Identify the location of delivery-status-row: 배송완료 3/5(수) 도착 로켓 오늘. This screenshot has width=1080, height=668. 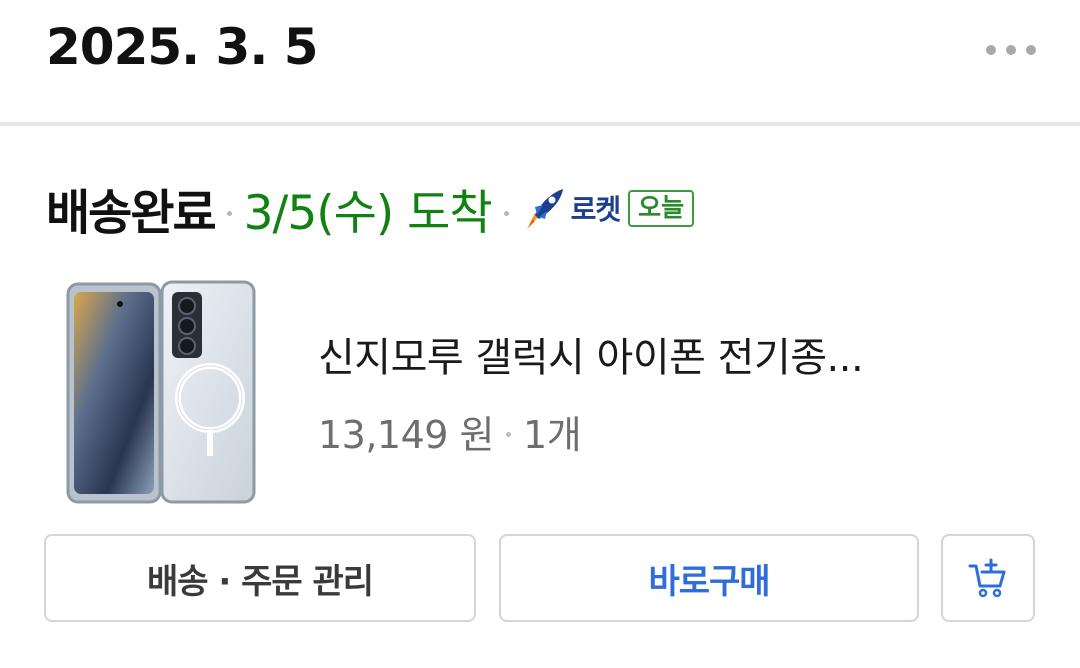
(370, 208).